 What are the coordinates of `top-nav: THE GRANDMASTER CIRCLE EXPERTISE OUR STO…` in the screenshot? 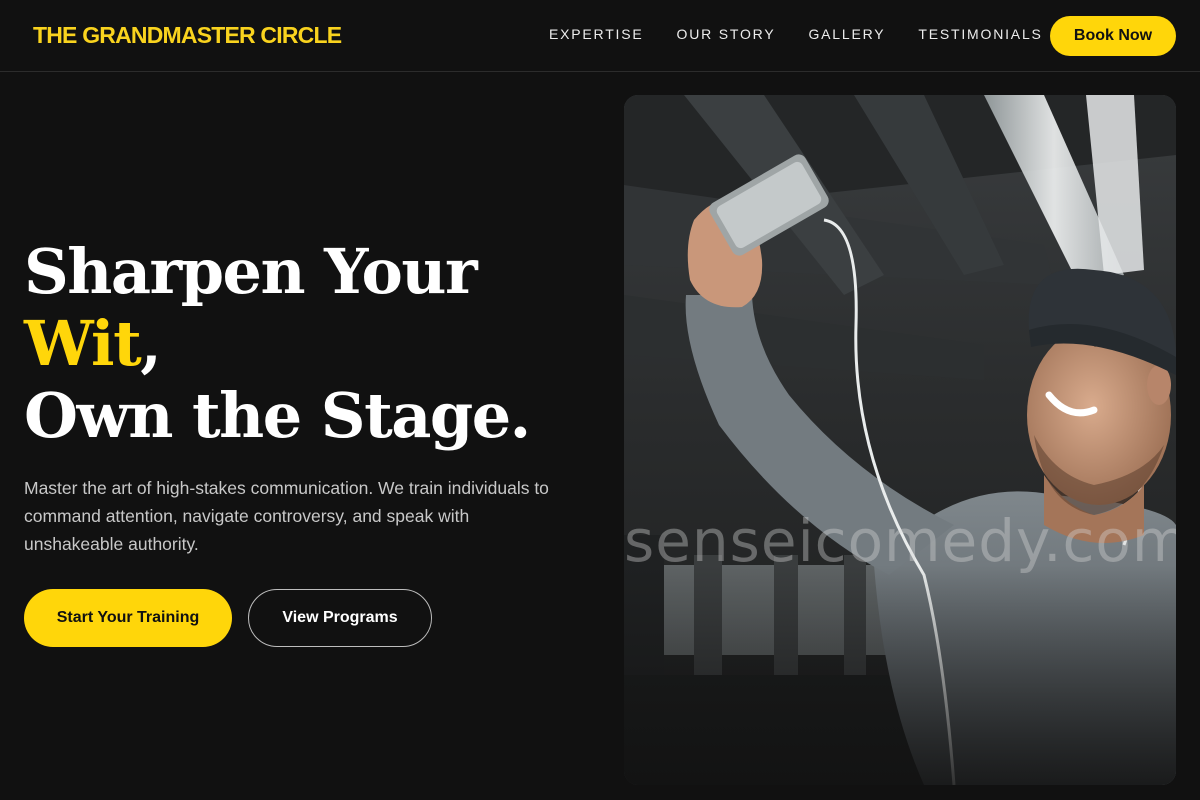 It's located at (600, 36).